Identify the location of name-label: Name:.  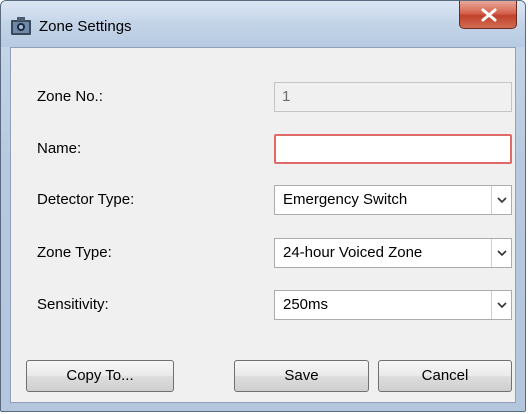
(59, 148).